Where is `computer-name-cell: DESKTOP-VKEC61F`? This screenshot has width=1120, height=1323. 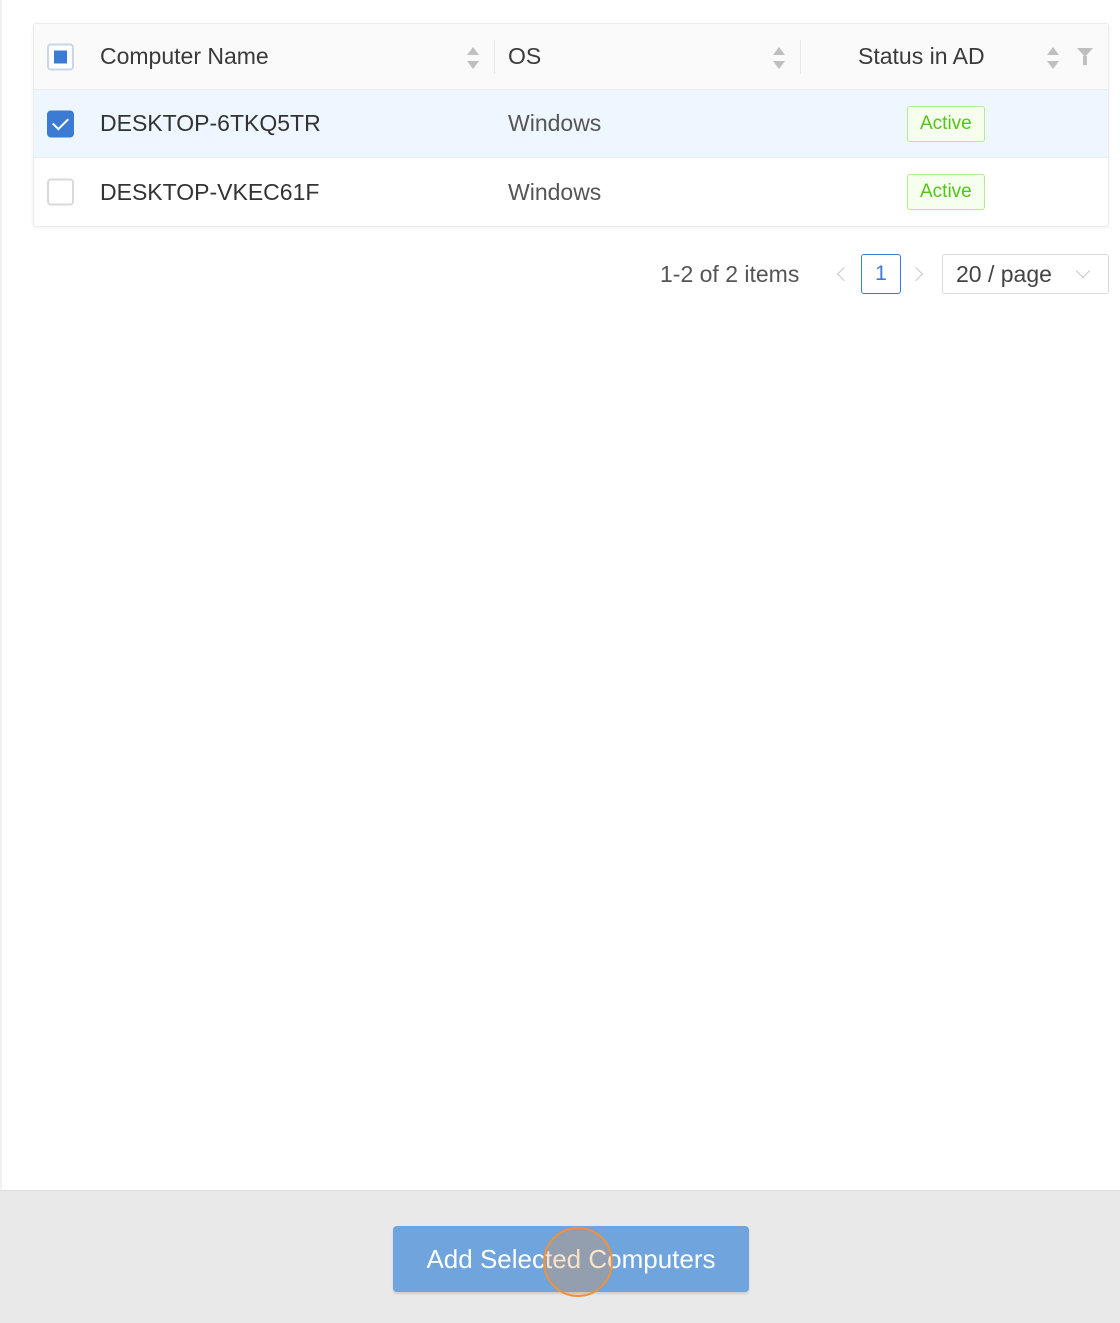 computer-name-cell: DESKTOP-VKEC61F is located at coordinates (209, 192).